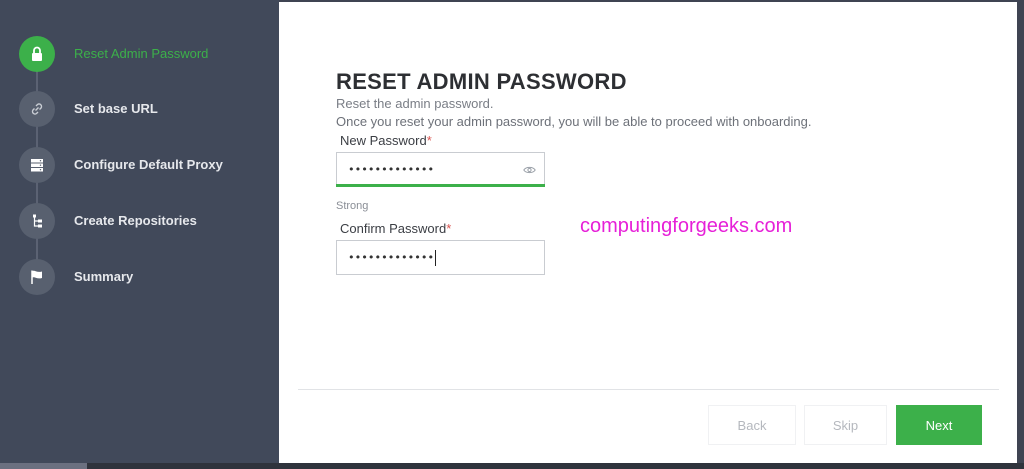  I want to click on step-create-repositories: Create Repositories, so click(144, 220).